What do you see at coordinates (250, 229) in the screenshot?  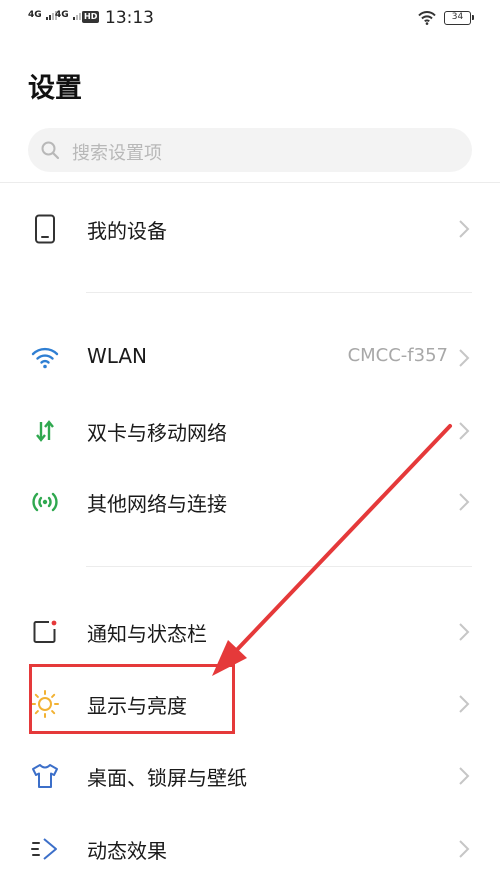 I see `settings-item-my-device: 我的设备` at bounding box center [250, 229].